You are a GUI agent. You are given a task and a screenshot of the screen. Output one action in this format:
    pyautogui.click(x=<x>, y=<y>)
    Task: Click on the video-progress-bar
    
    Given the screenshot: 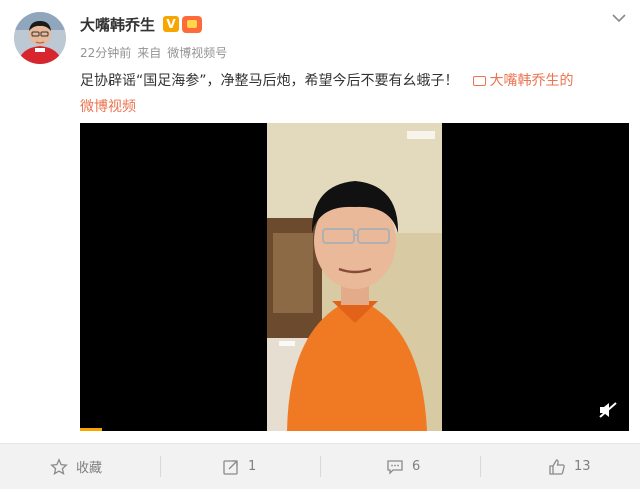 What is the action you would take?
    pyautogui.click(x=91, y=429)
    